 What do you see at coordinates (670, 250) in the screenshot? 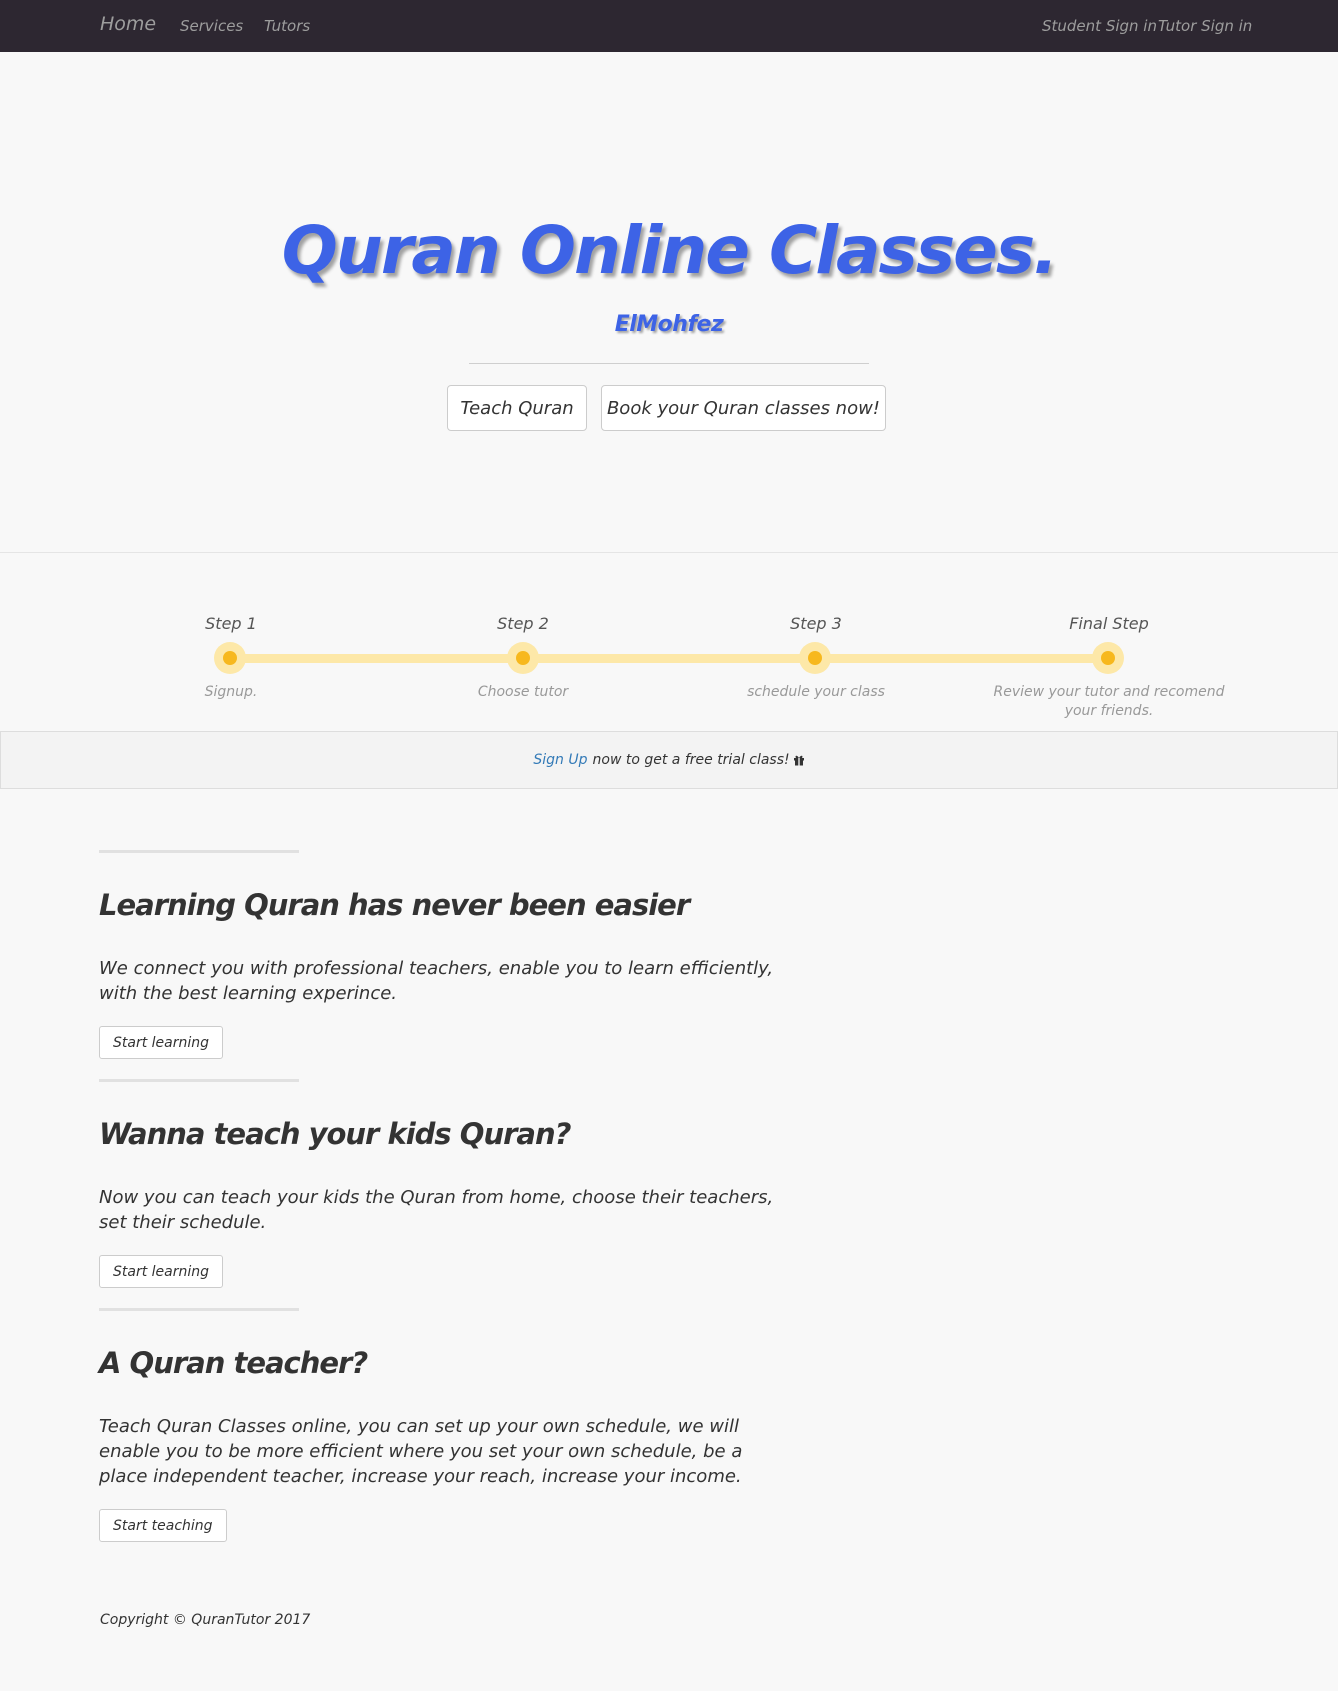
I see `hero-title: Quran Online Classes.` at bounding box center [670, 250].